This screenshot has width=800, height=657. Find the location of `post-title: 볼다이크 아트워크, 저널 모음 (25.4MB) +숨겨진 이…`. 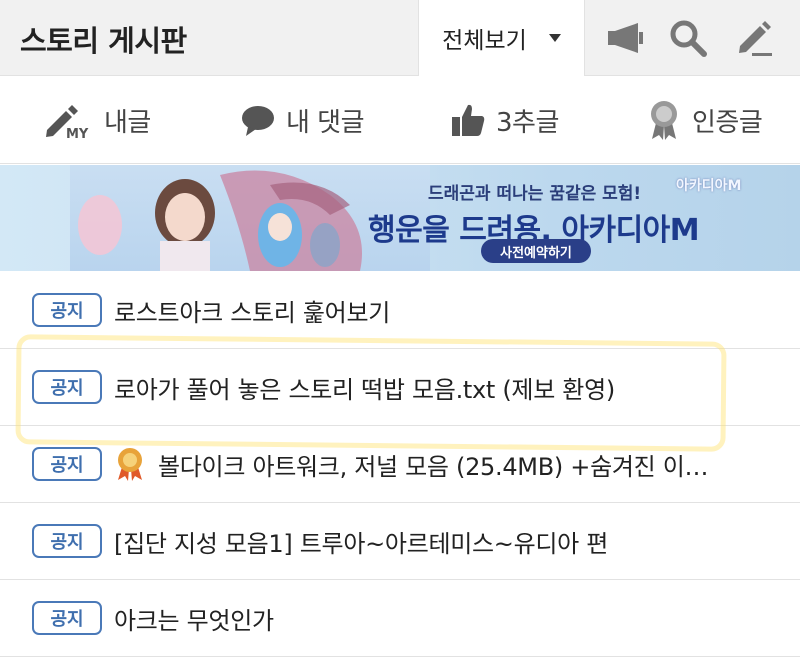

post-title: 볼다이크 아트워크, 저널 모음 (25.4MB) +숨겨진 이… is located at coordinates (433, 466).